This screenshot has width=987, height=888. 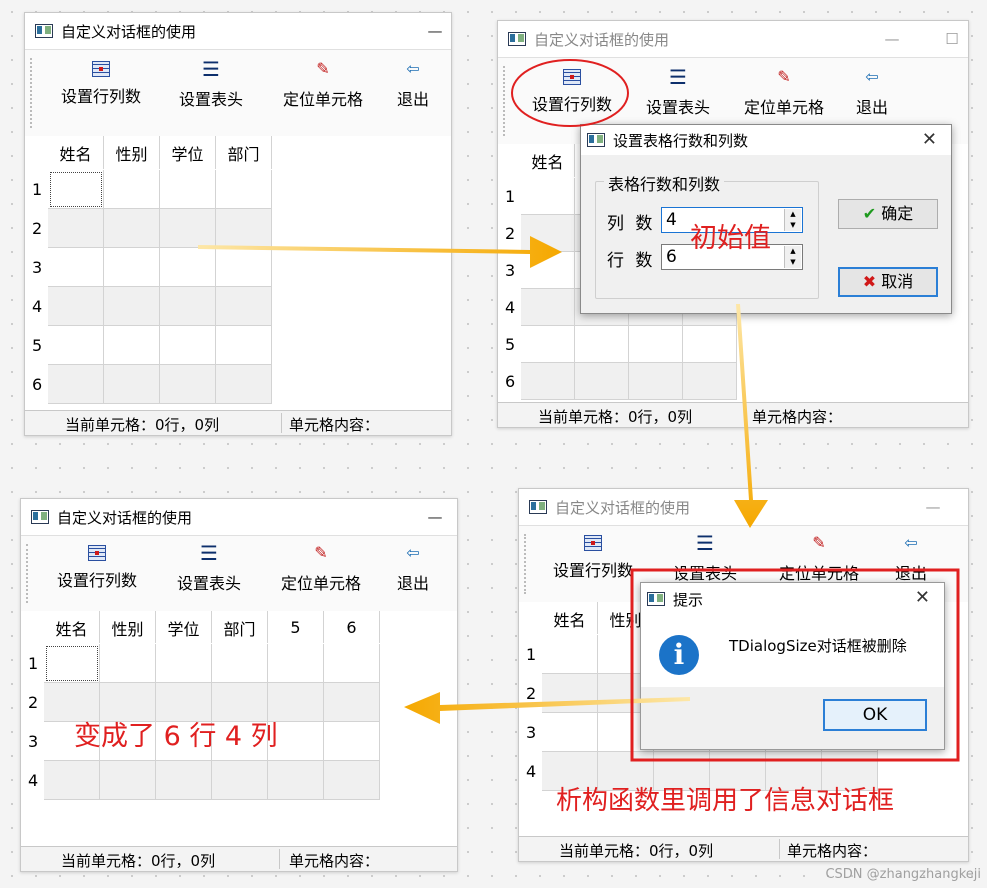 What do you see at coordinates (570, 93) in the screenshot?
I see `highlight-ellipse` at bounding box center [570, 93].